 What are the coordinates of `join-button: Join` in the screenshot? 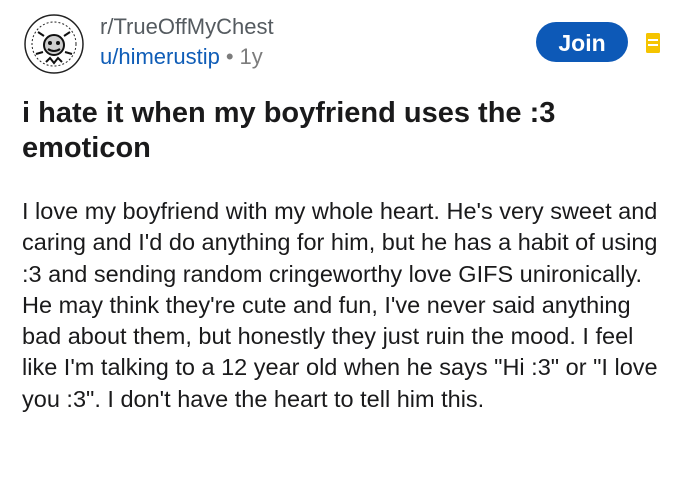 It's located at (582, 42).